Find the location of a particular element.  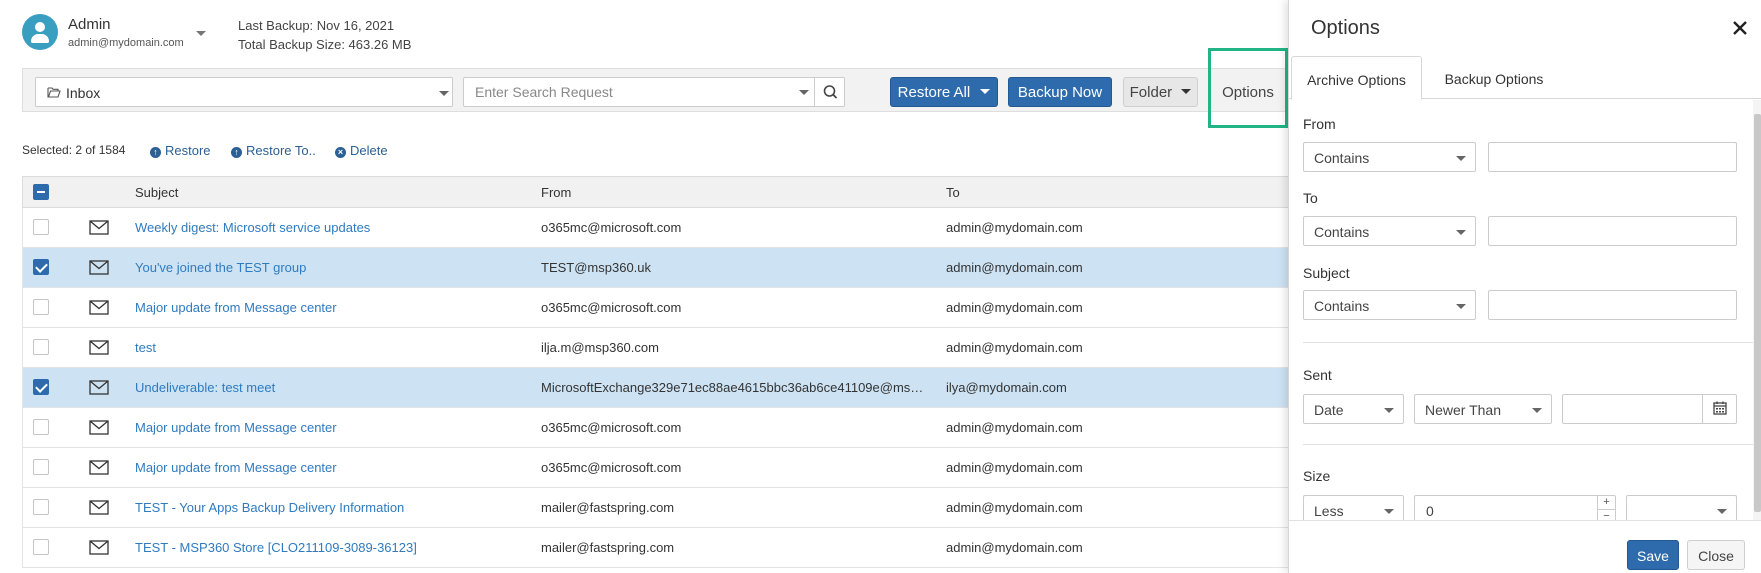

sent-condition-select: Newer Than is located at coordinates (1483, 409).